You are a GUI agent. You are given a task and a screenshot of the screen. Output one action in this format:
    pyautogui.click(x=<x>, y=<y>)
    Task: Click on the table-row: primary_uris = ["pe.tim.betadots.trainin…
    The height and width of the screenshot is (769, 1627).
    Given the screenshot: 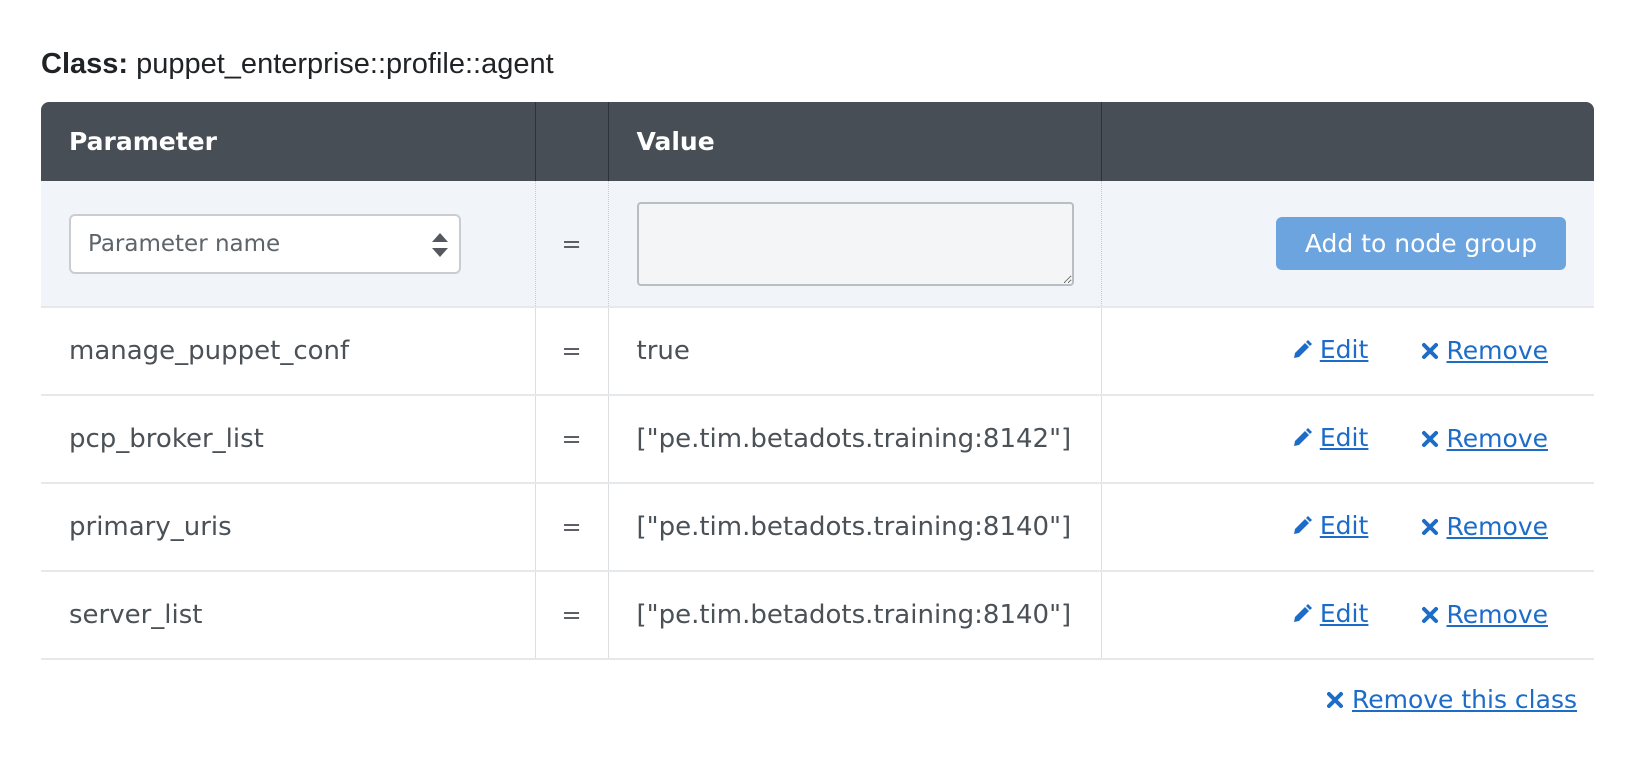 What is the action you would take?
    pyautogui.click(x=817, y=527)
    